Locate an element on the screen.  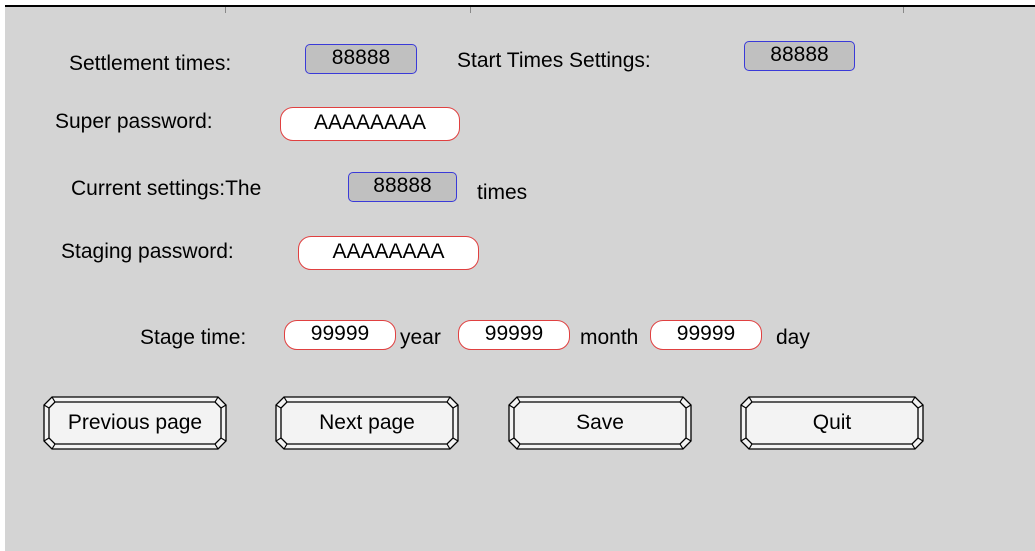
save-button: Save is located at coordinates (600, 423).